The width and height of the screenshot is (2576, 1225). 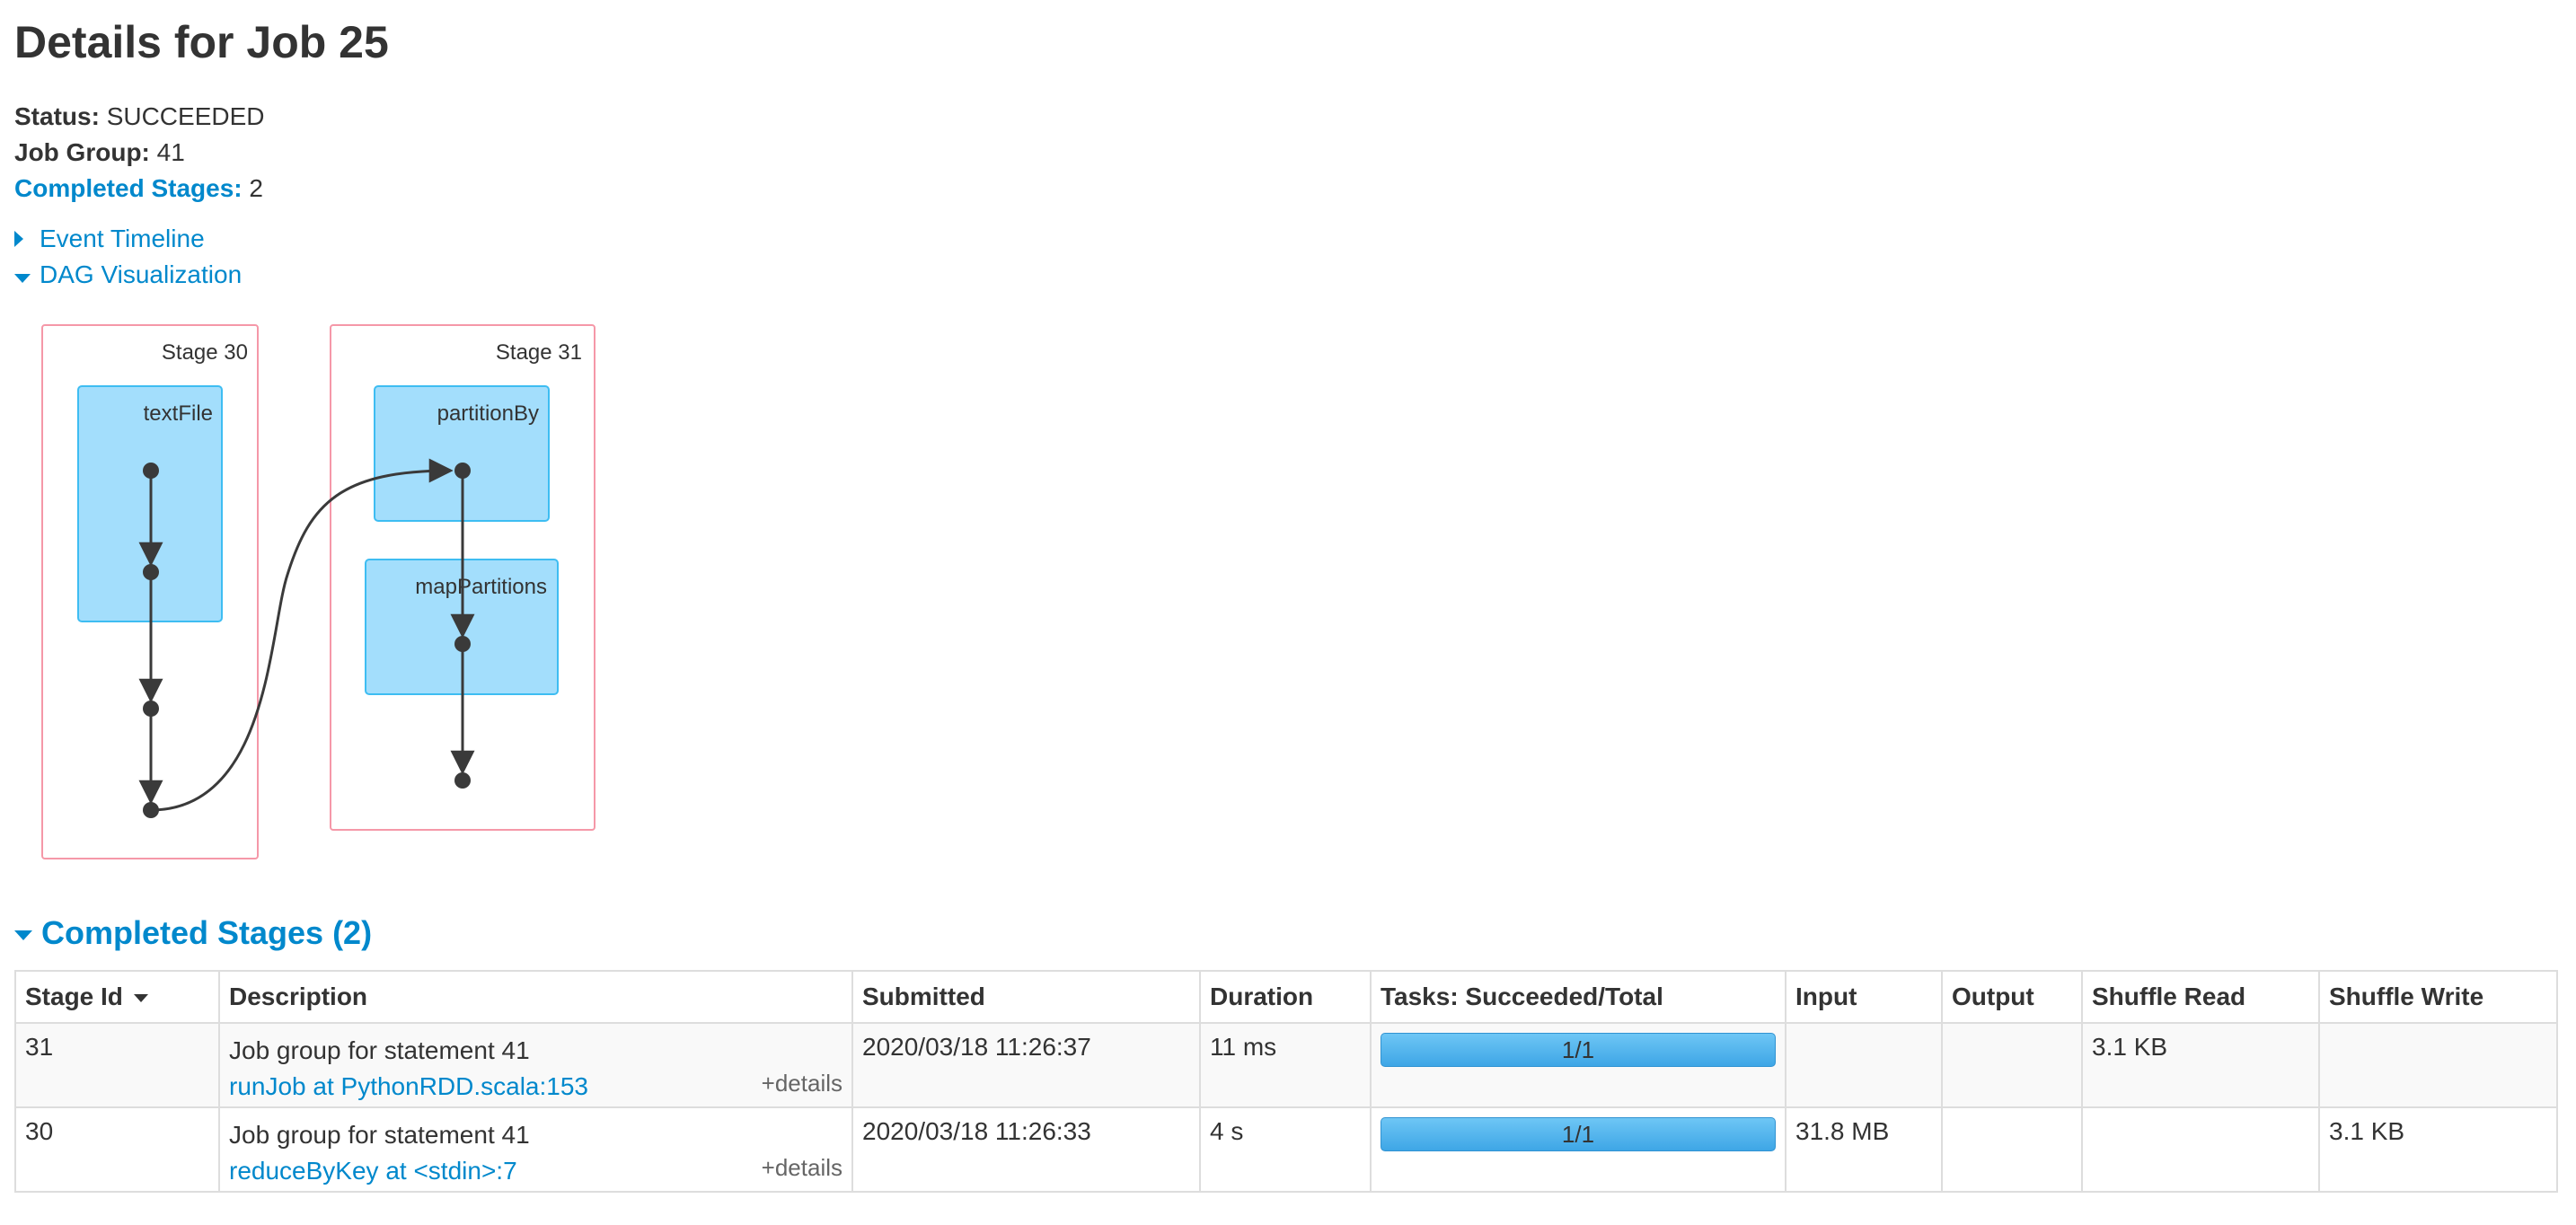 What do you see at coordinates (481, 587) in the screenshot?
I see `cluster-mappartitions-label: mapPartitions` at bounding box center [481, 587].